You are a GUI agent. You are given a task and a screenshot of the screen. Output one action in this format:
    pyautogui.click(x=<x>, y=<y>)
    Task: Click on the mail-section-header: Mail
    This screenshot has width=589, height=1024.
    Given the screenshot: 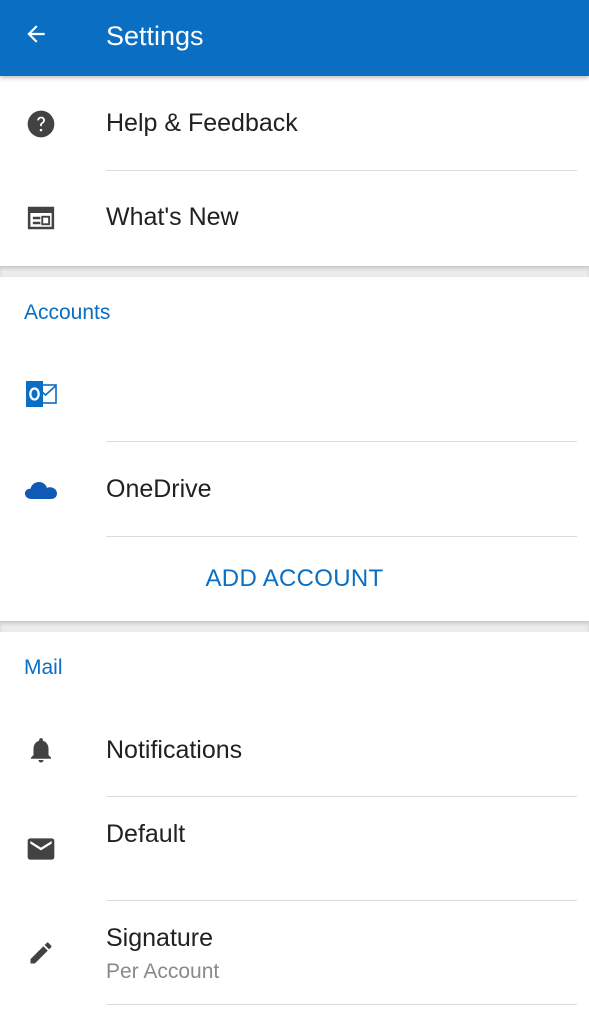 What is the action you would take?
    pyautogui.click(x=43, y=667)
    